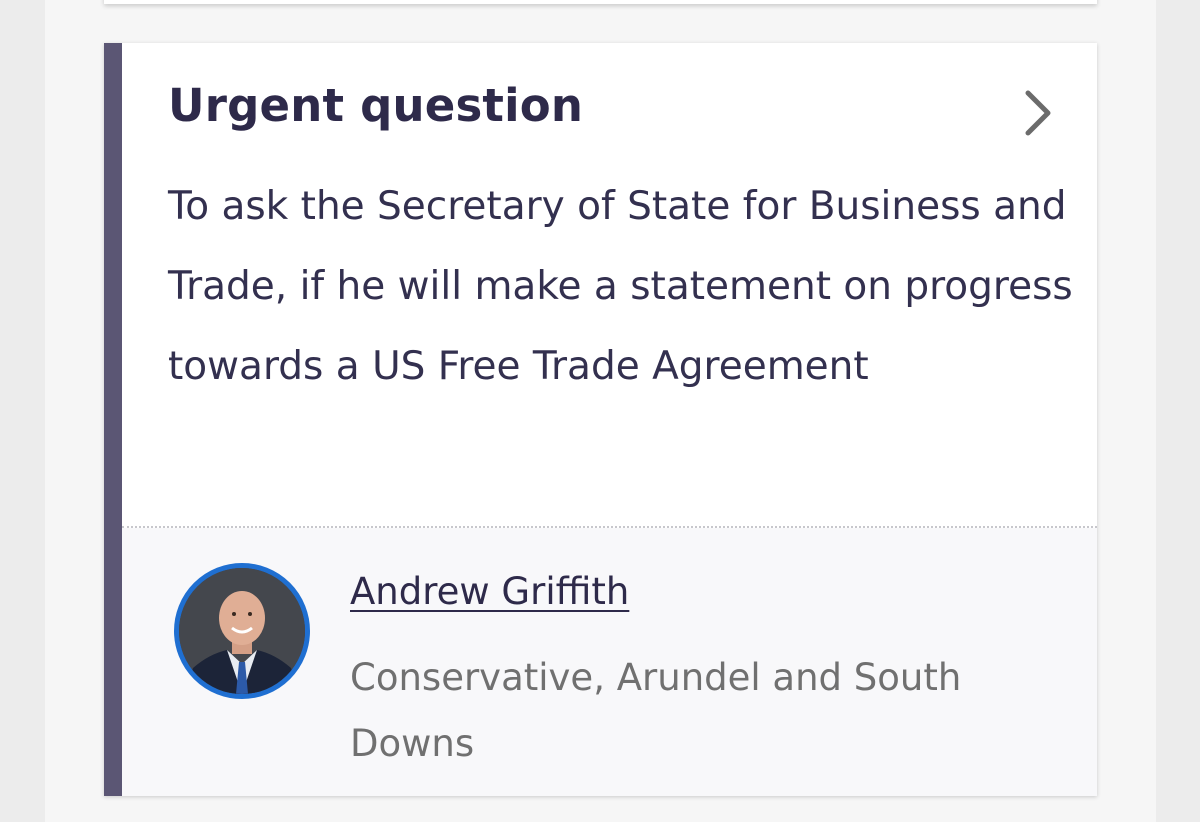  I want to click on member-party-constituency: Conservative, Arundel and South Downs, so click(656, 710).